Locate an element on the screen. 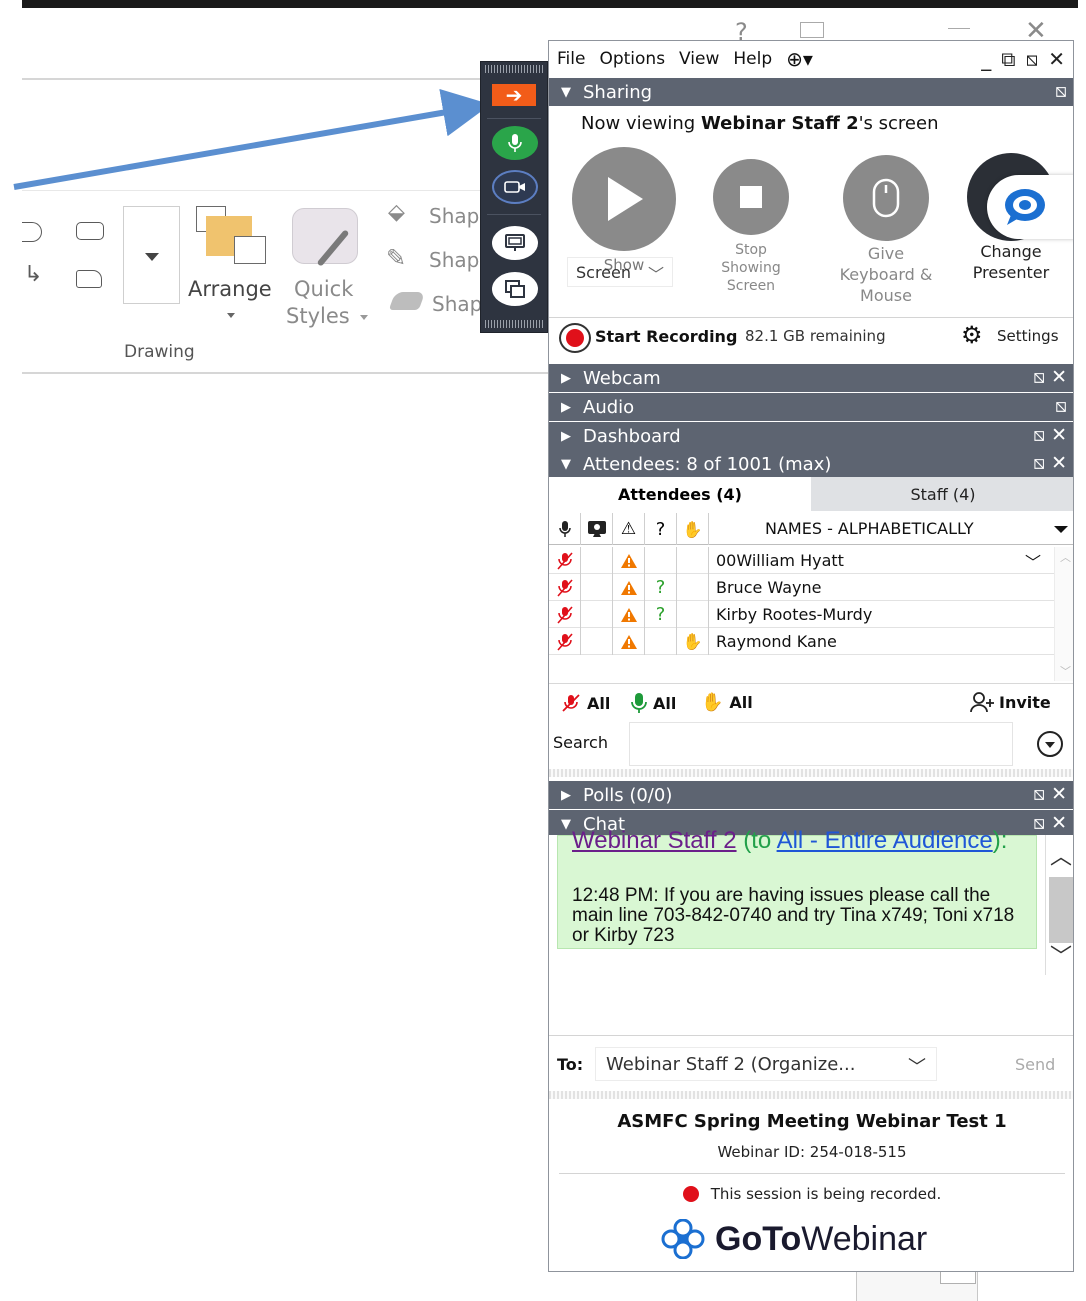 This screenshot has width=1086, height=1301. unmute-all-button: All is located at coordinates (652, 703).